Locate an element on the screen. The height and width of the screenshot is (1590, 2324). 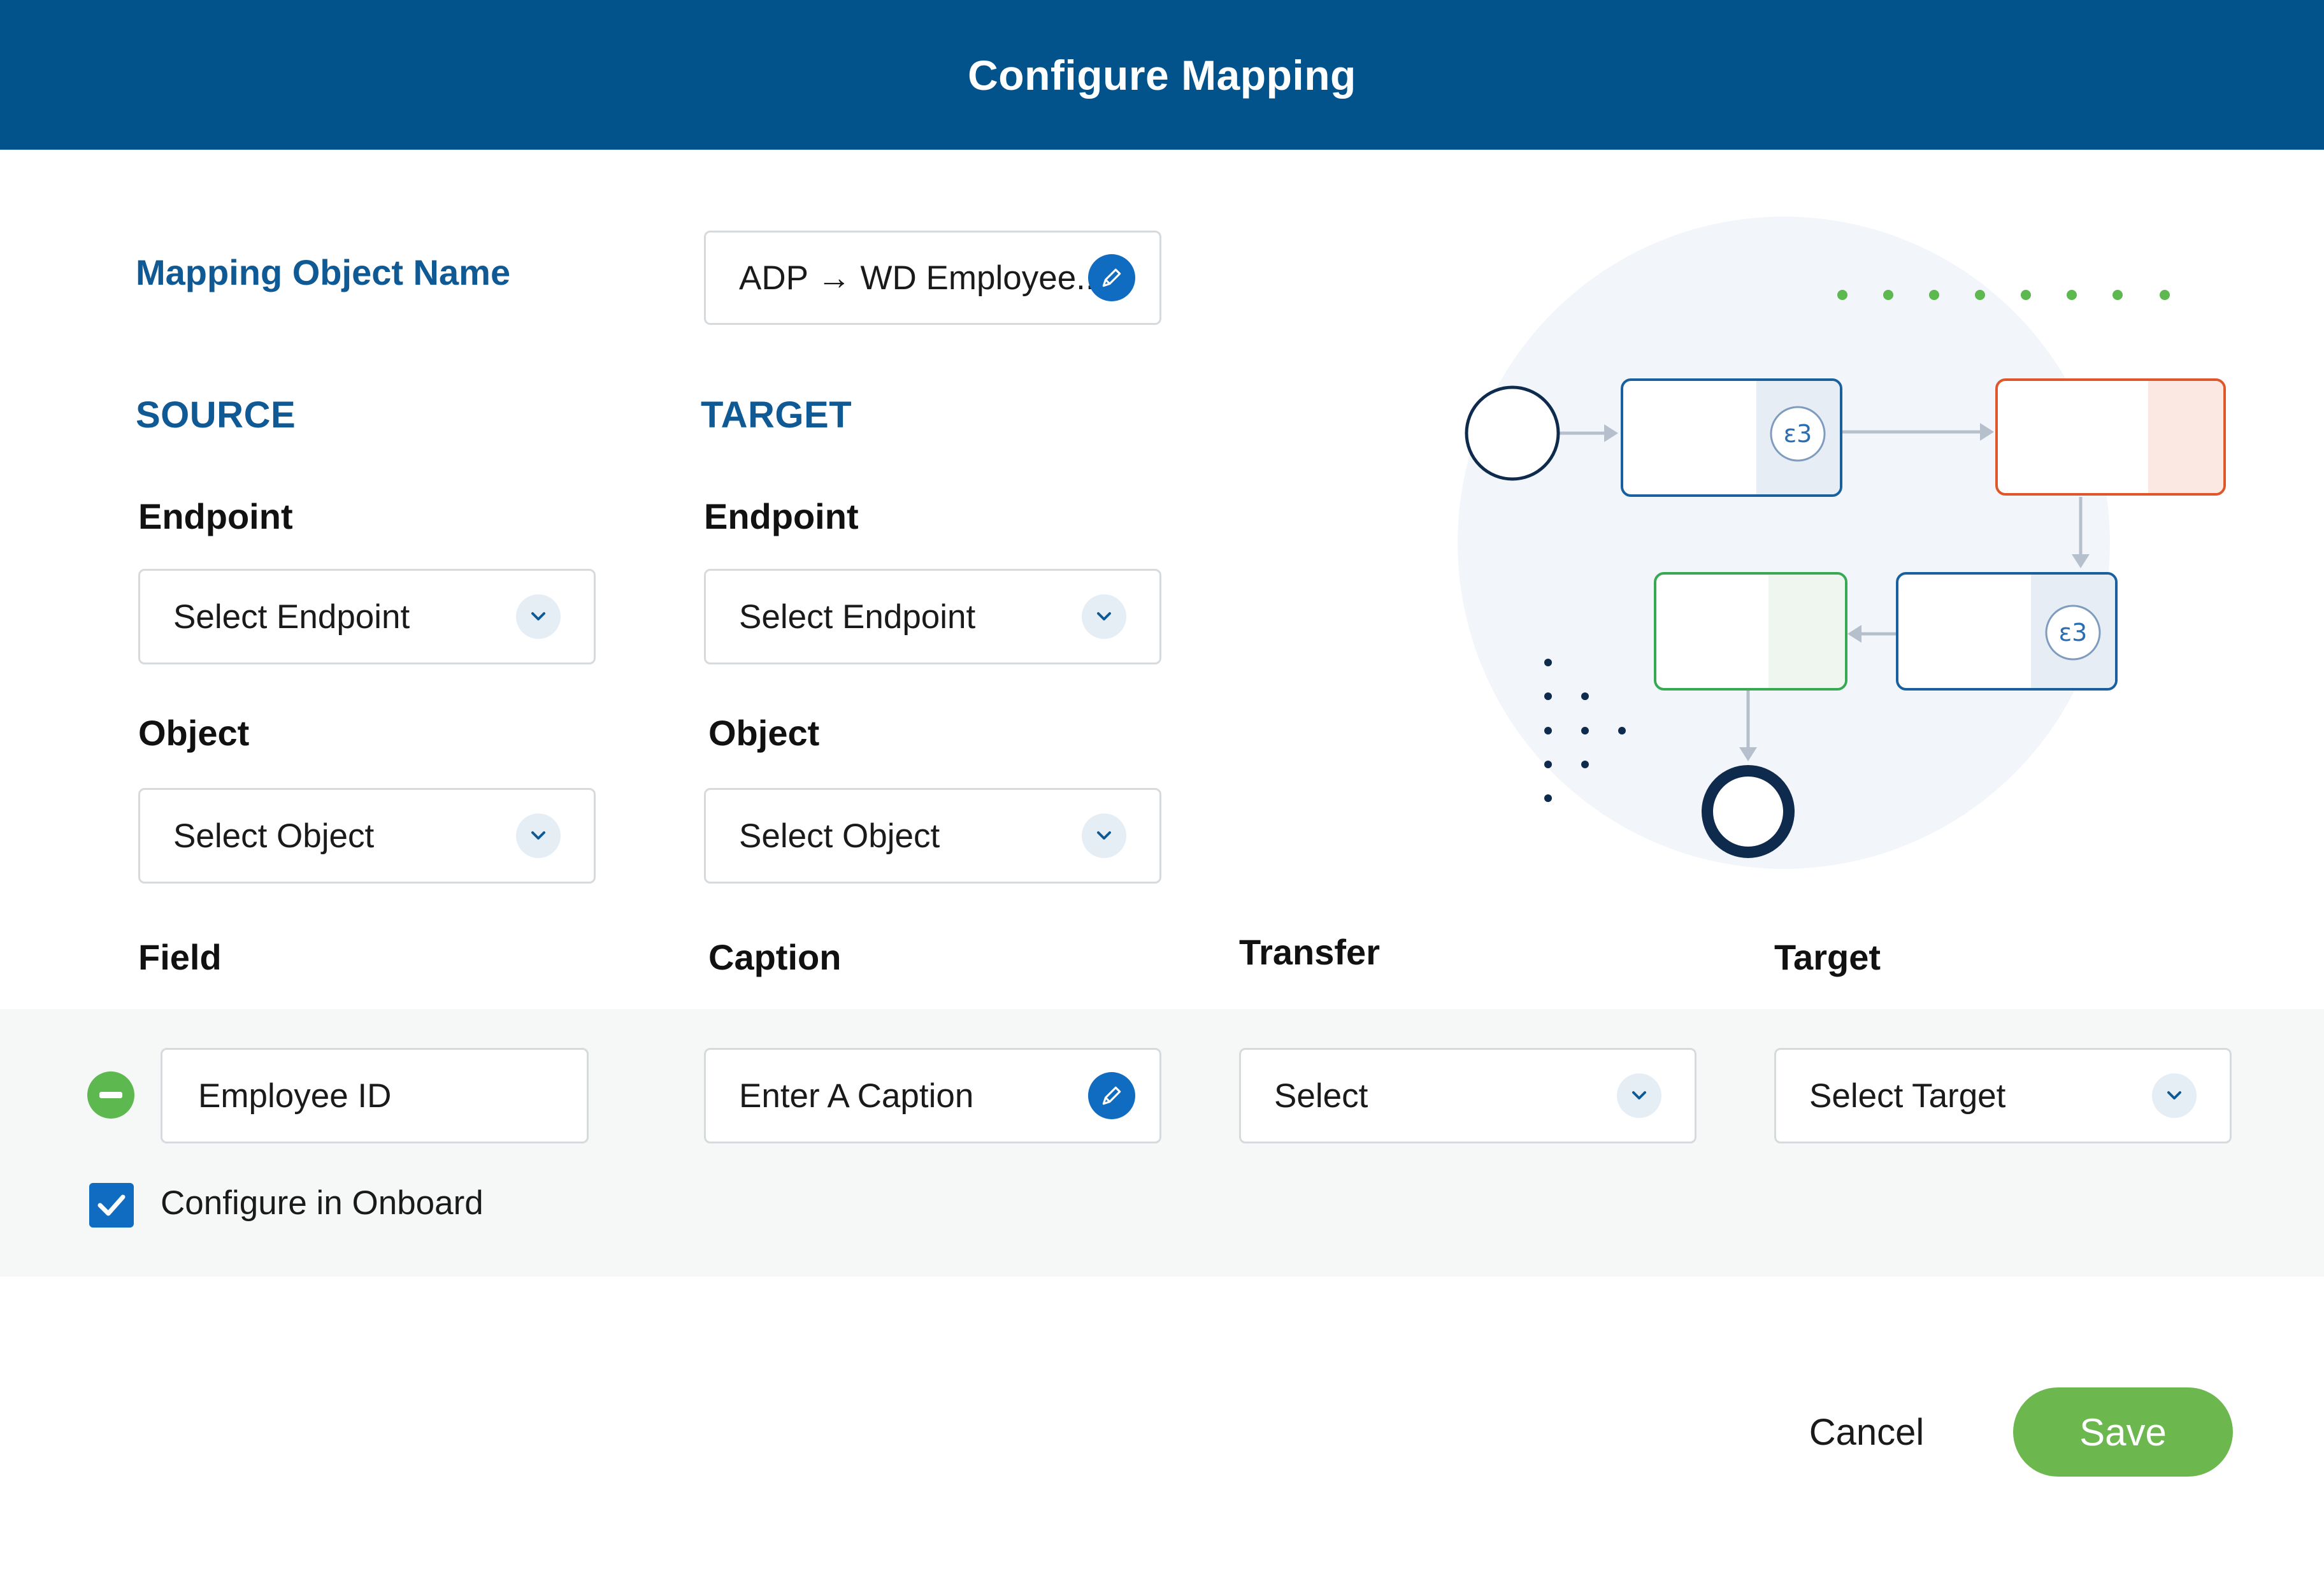
configure-onboard-checkbox is located at coordinates (111, 1205).